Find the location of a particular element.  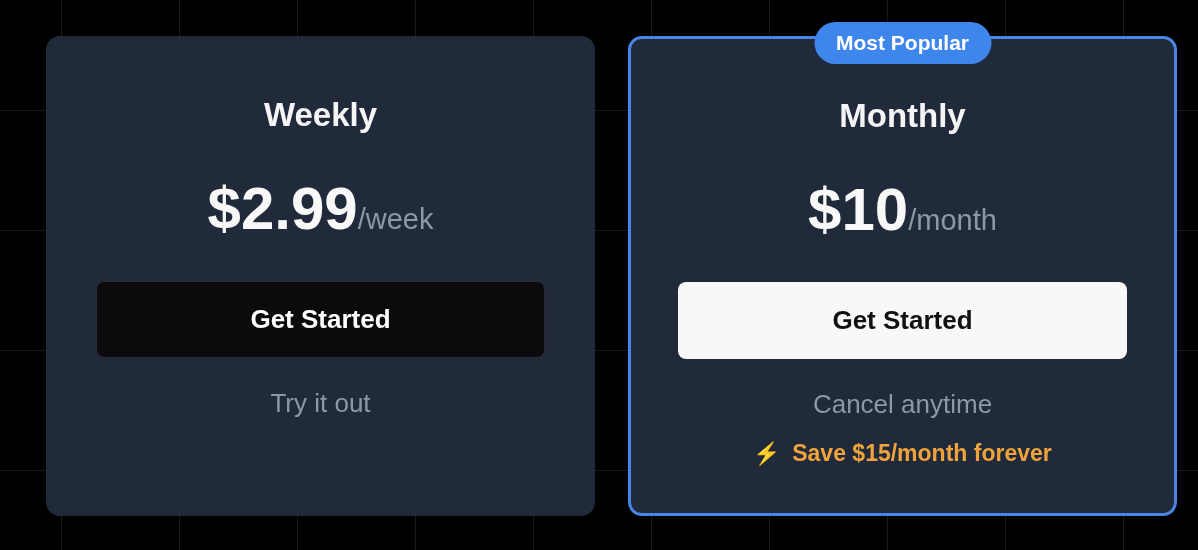

price-period: /week is located at coordinates (395, 219).